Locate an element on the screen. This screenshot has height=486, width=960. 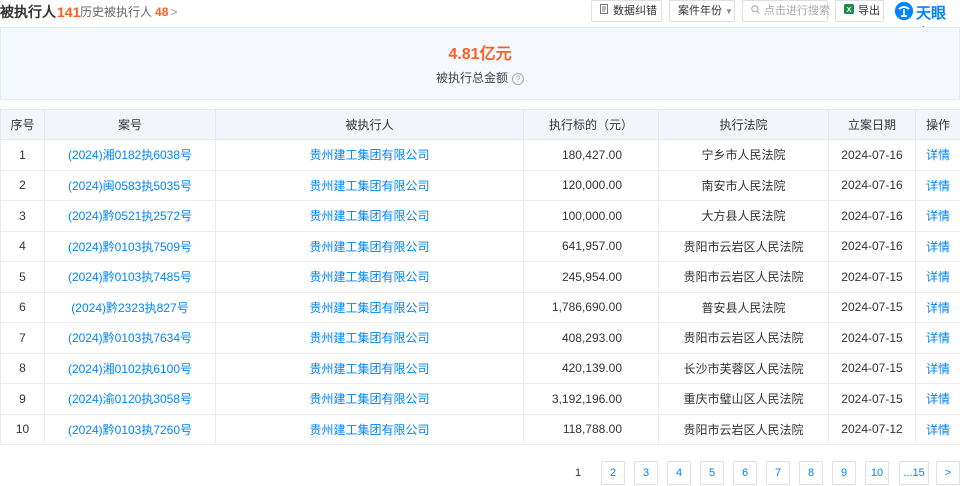
svg-text: X is located at coordinates (848, 9).